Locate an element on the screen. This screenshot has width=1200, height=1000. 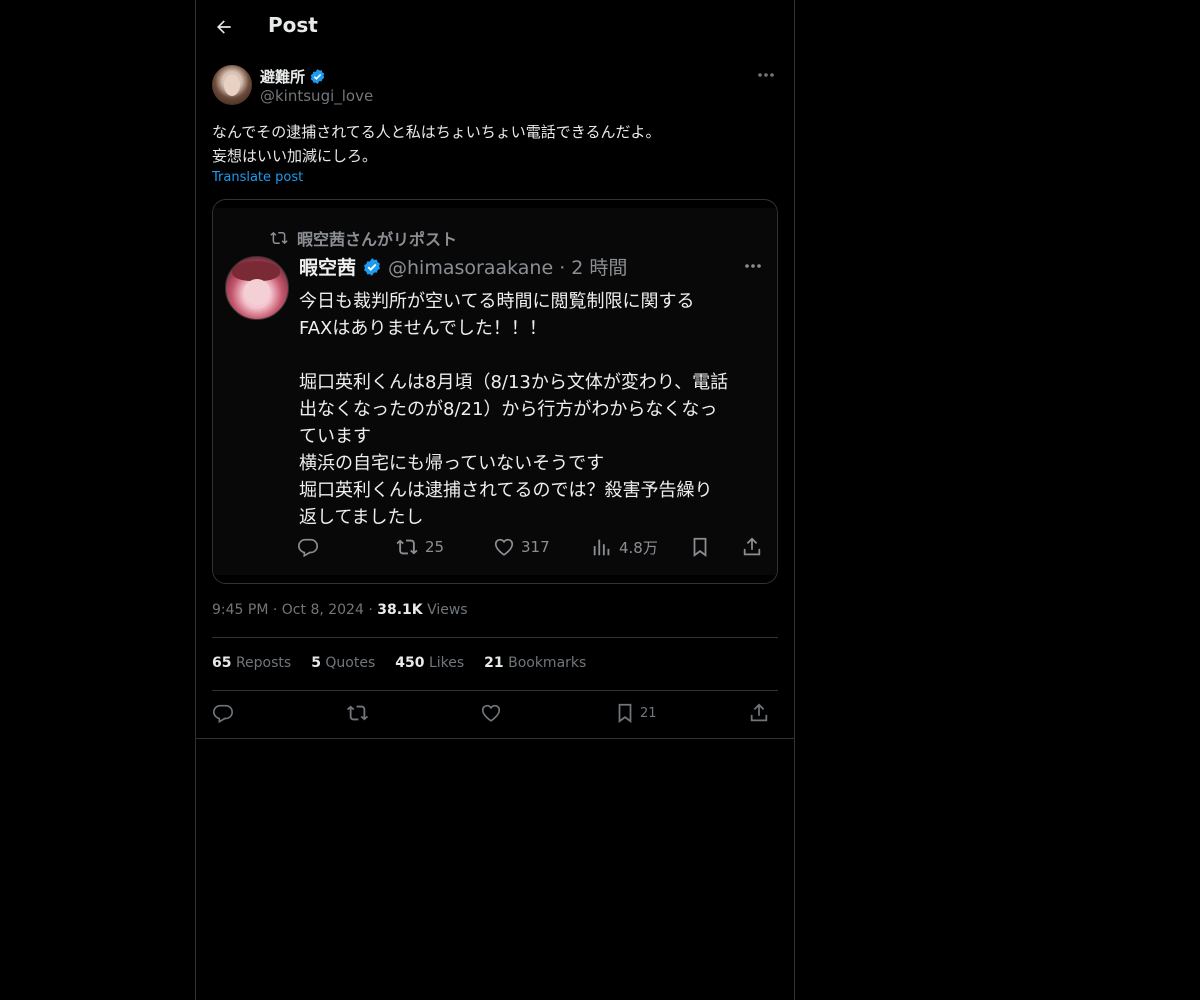
quoted-views: 4.8万 is located at coordinates (624, 547).